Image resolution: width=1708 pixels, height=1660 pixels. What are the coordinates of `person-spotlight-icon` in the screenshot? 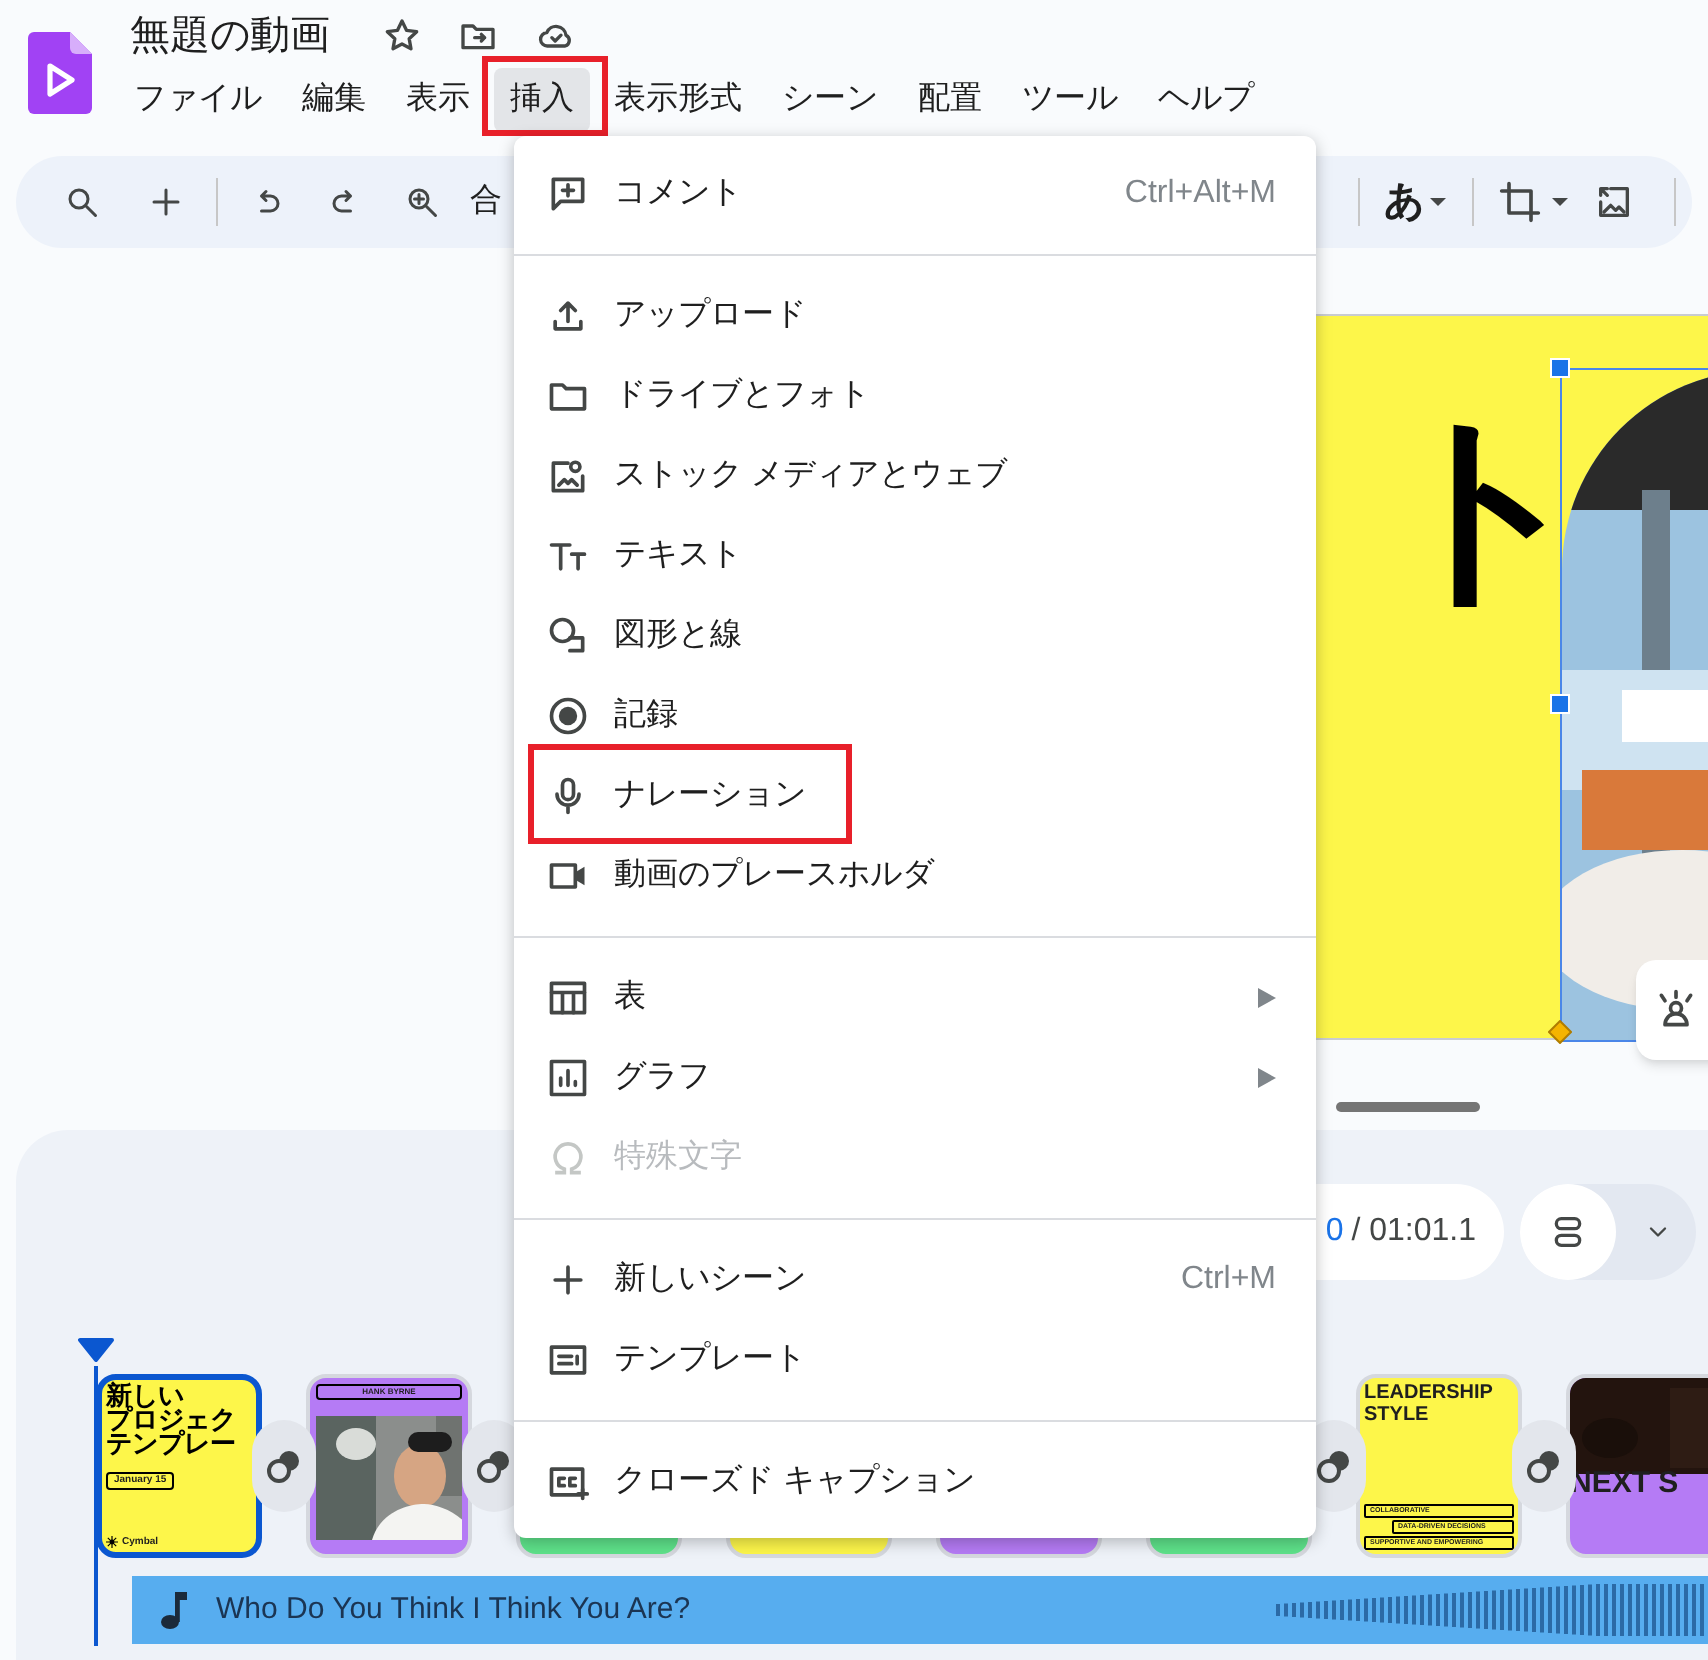 It's located at (1676, 1010).